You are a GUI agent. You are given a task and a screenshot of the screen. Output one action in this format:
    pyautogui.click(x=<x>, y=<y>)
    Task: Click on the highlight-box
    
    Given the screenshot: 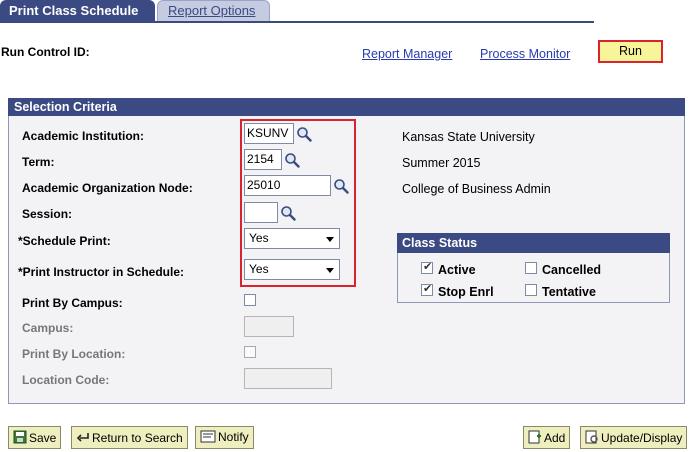 What is the action you would take?
    pyautogui.click(x=298, y=203)
    